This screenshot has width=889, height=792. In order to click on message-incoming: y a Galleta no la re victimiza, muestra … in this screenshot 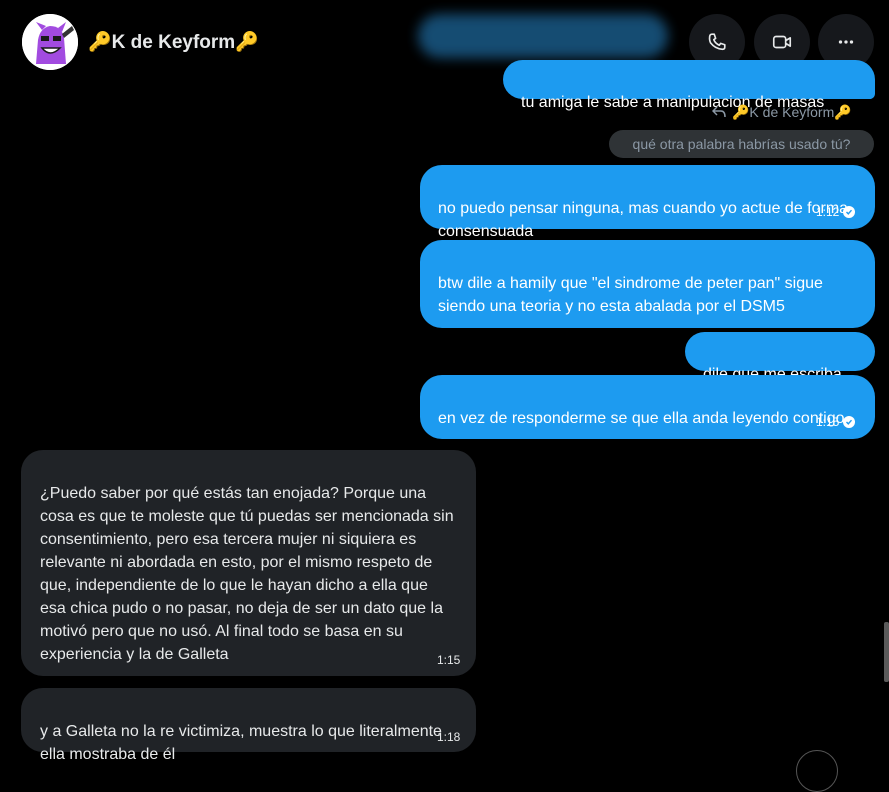, I will do `click(248, 725)`.